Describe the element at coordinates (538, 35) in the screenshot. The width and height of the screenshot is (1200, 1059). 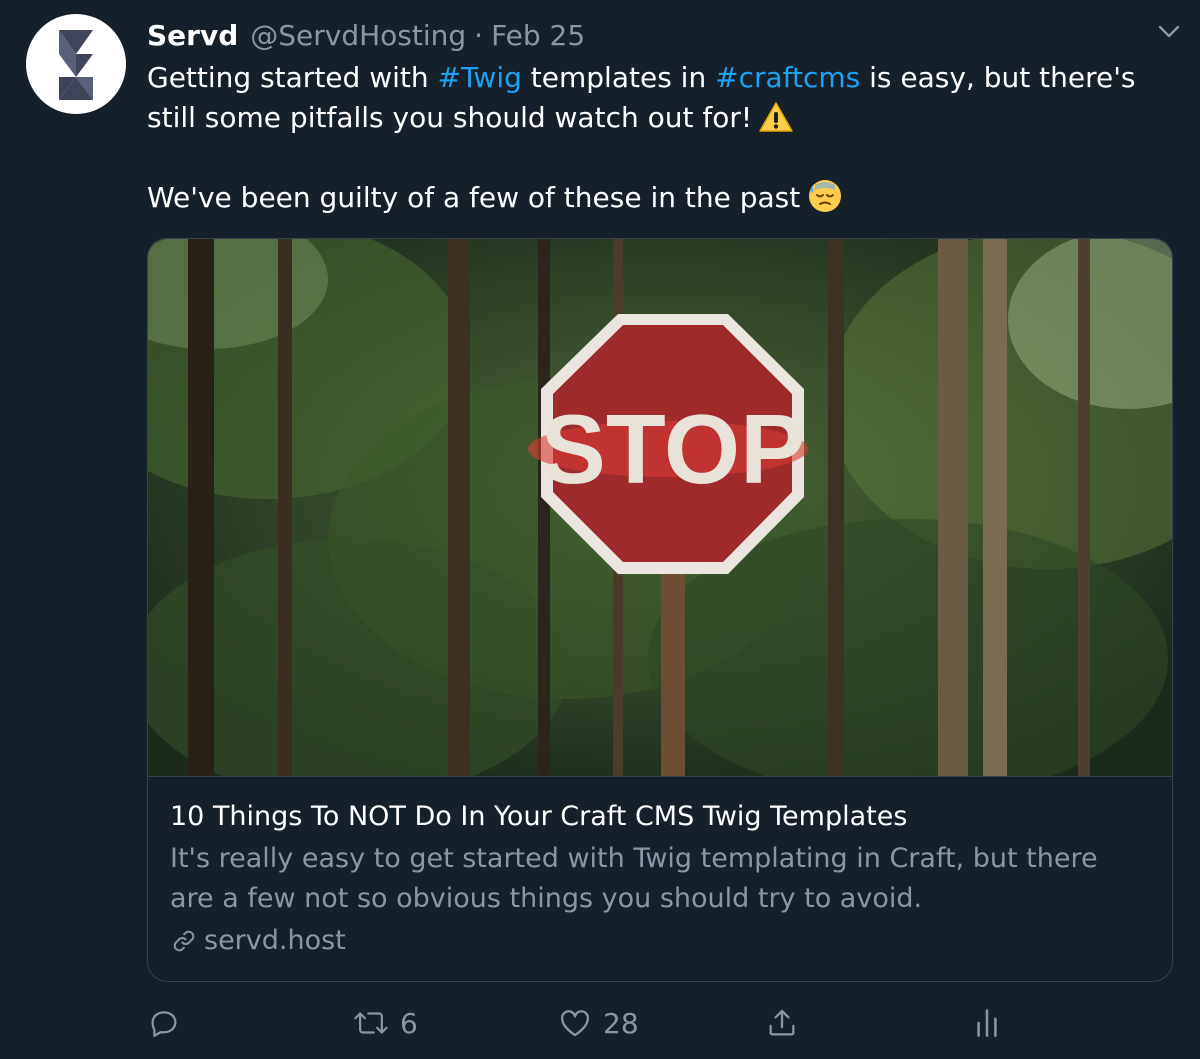
I see `tweet-date: Feb 25` at that location.